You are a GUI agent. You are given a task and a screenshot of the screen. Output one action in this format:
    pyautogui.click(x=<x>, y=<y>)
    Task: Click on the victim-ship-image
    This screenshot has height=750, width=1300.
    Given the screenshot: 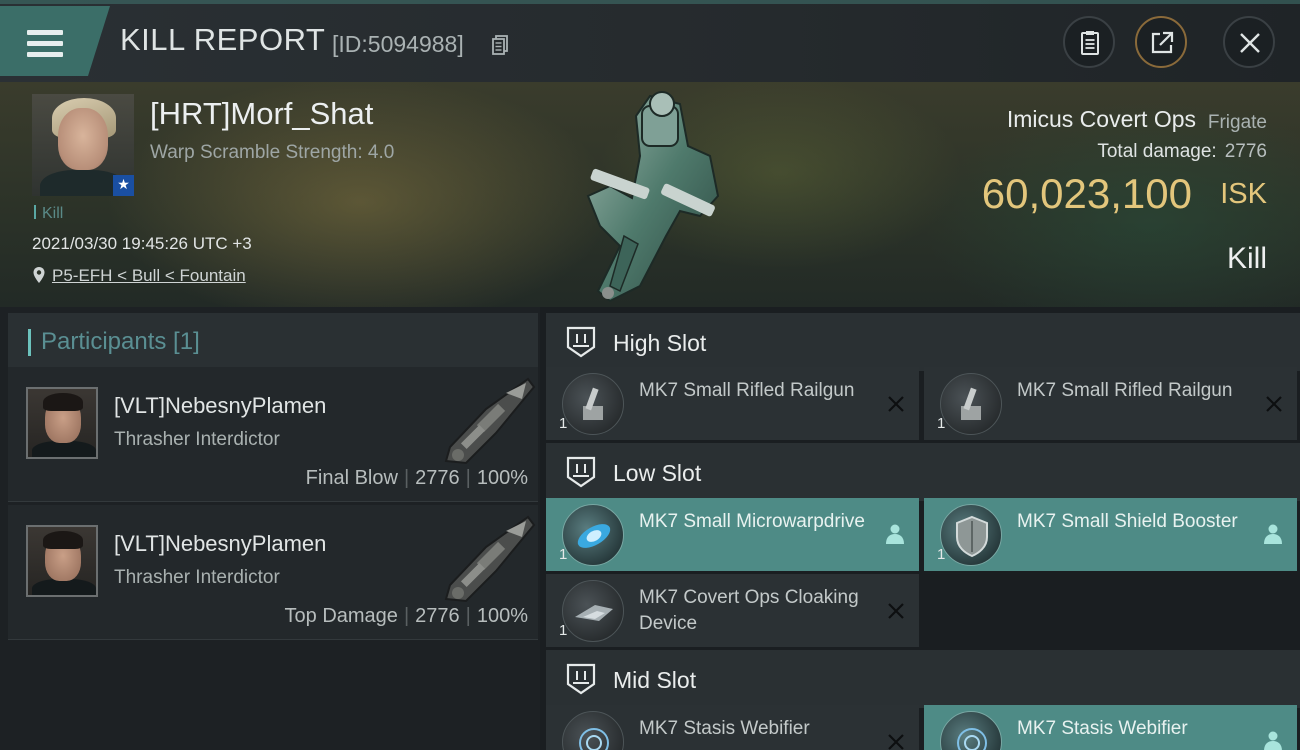 What is the action you would take?
    pyautogui.click(x=653, y=197)
    